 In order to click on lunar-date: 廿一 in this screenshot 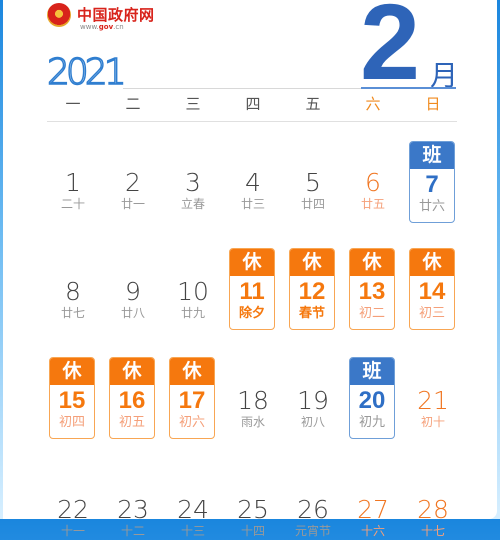, I will do `click(132, 204)`.